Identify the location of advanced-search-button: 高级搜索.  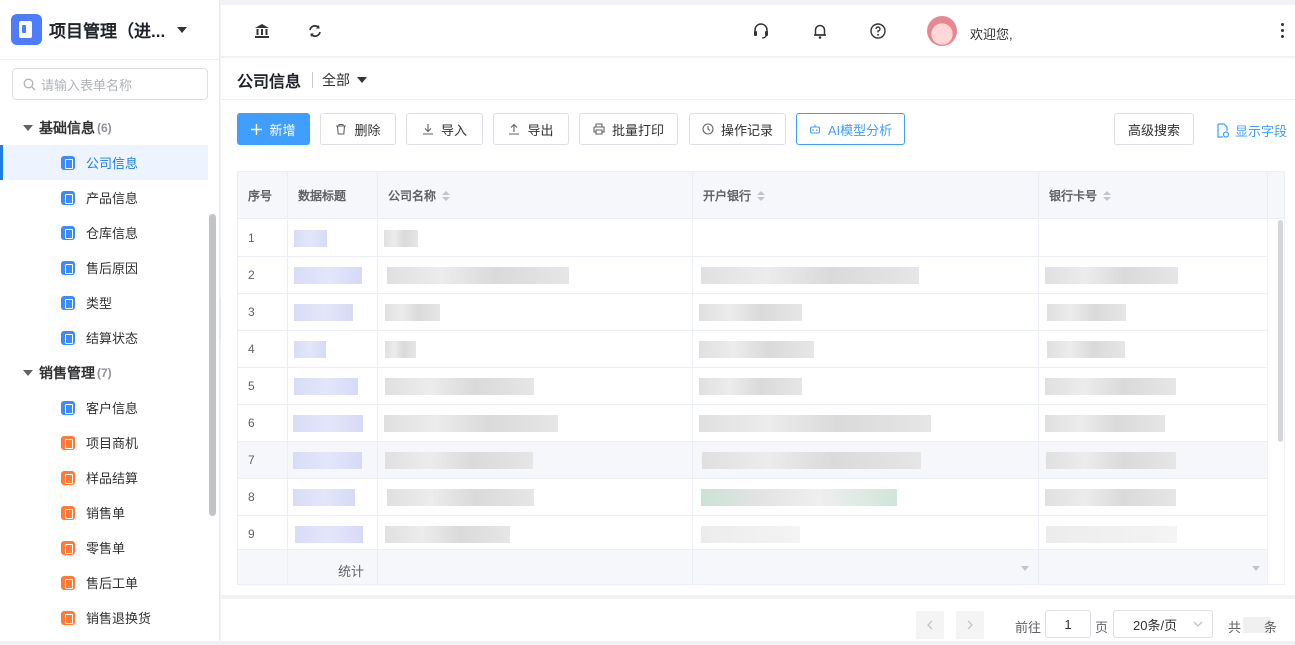
(1154, 129).